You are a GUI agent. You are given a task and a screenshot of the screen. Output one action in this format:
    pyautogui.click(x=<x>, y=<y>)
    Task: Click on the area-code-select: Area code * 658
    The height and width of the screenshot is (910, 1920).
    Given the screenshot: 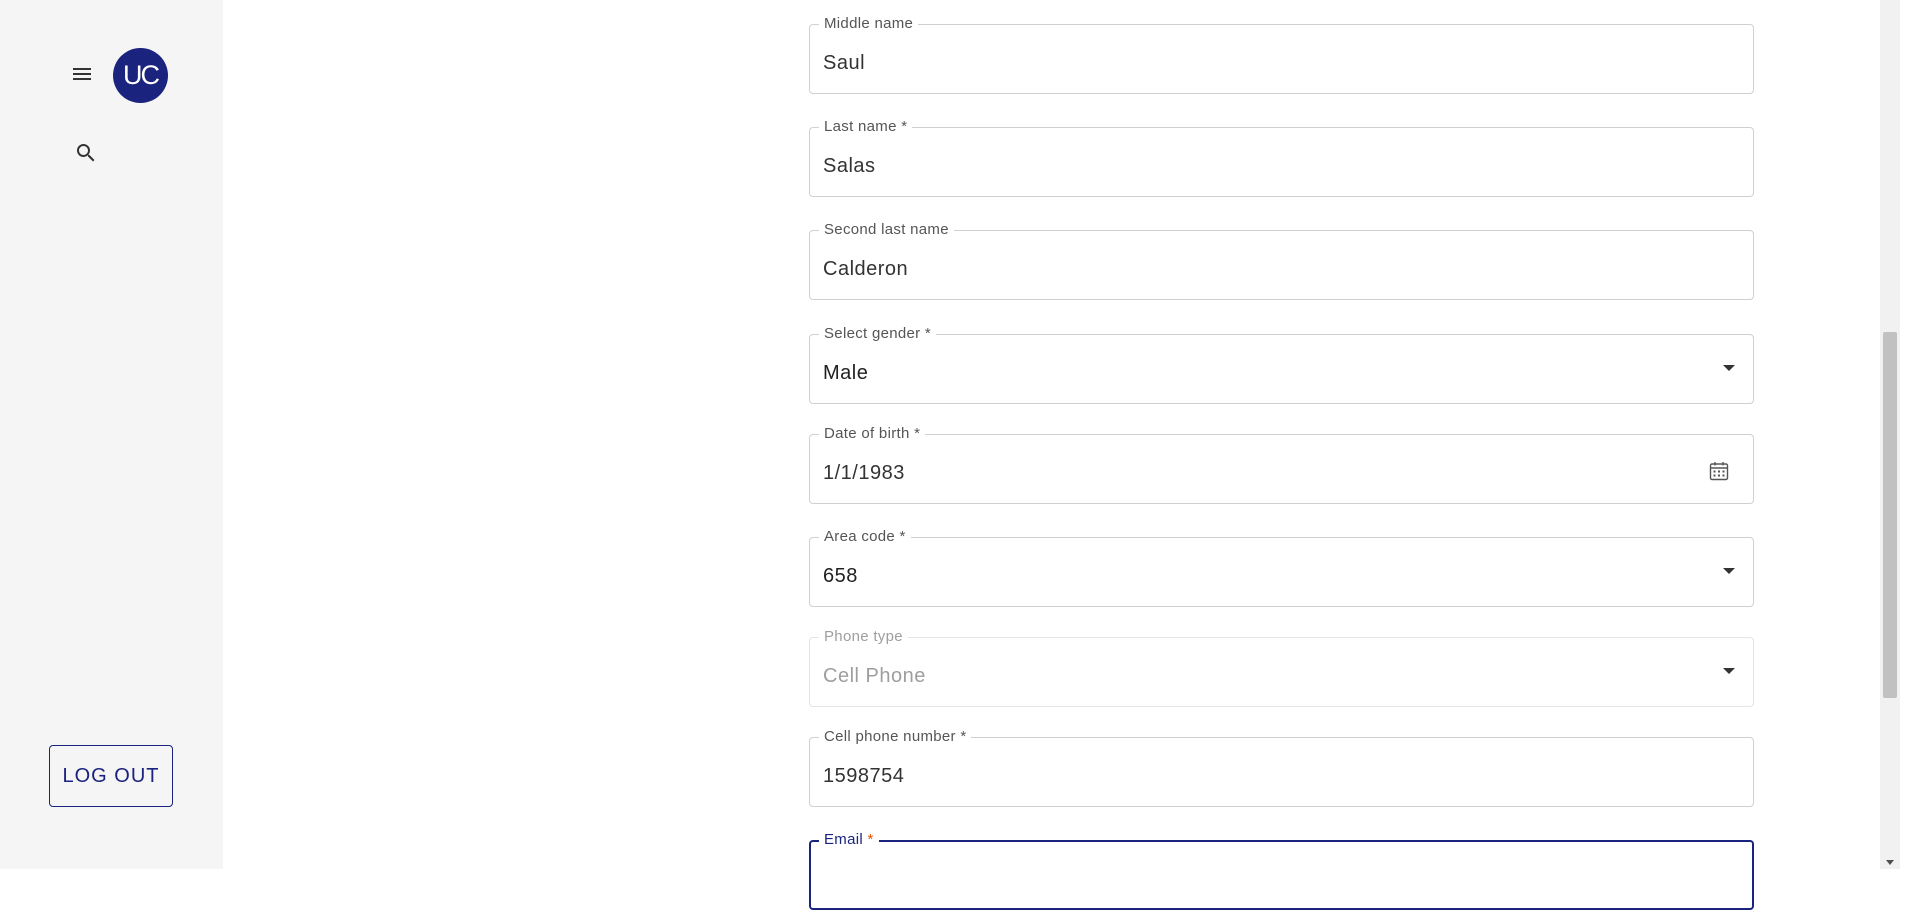 What is the action you would take?
    pyautogui.click(x=1281, y=567)
    